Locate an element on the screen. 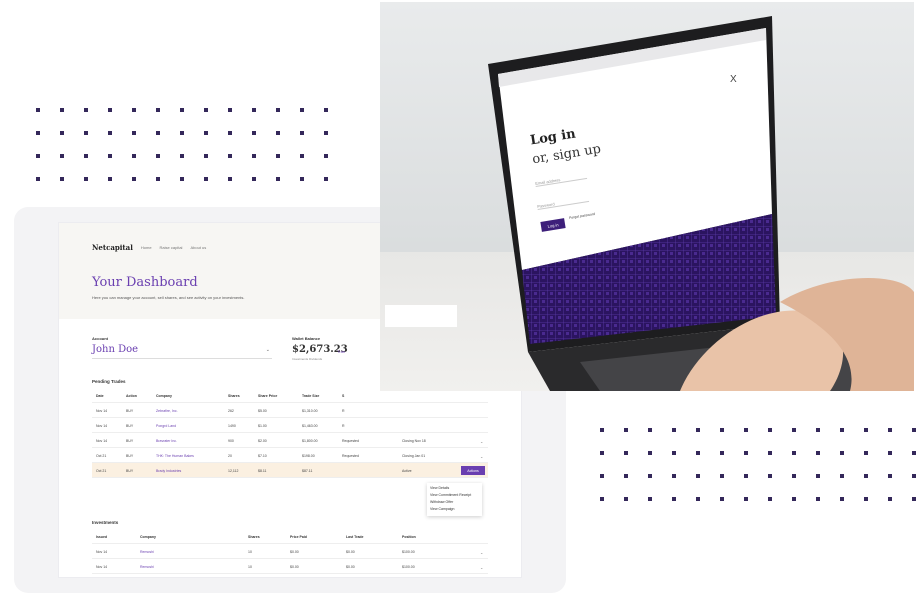 The height and width of the screenshot is (596, 921). cell-company-link: Pongrd Land is located at coordinates (166, 426).